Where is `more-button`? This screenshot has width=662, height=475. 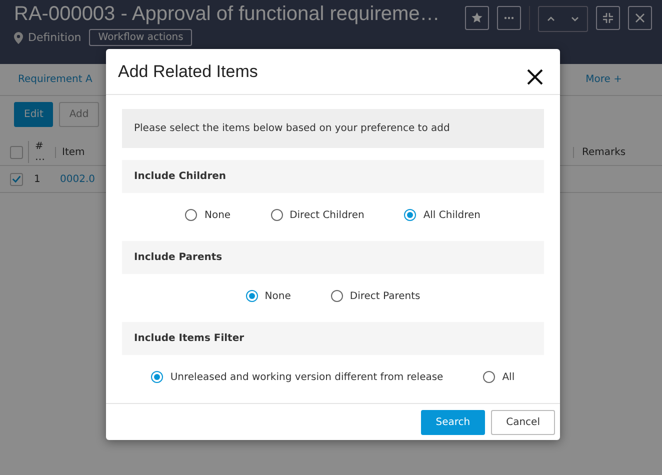 more-button is located at coordinates (509, 18).